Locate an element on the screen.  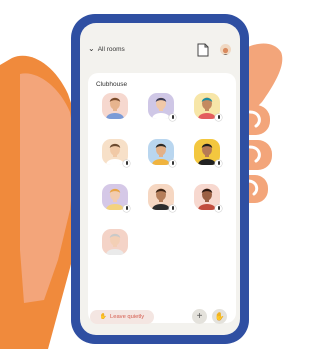
hand-wave-icon: ✋ is located at coordinates (103, 317).